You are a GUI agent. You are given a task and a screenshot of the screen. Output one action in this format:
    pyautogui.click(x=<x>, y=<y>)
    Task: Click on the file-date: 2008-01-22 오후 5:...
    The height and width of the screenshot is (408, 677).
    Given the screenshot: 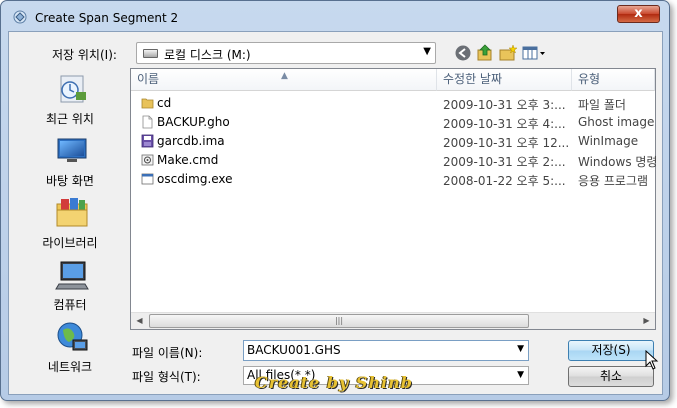 What is the action you would take?
    pyautogui.click(x=504, y=181)
    